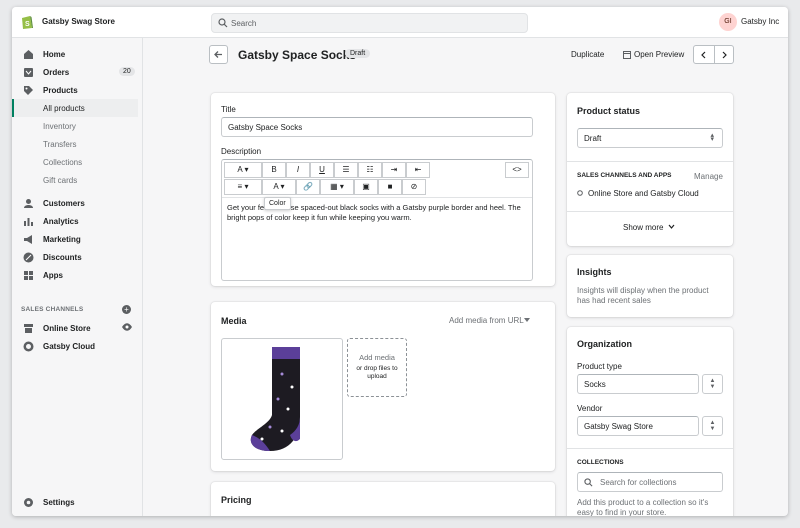  I want to click on store-icon, so click(28, 328).